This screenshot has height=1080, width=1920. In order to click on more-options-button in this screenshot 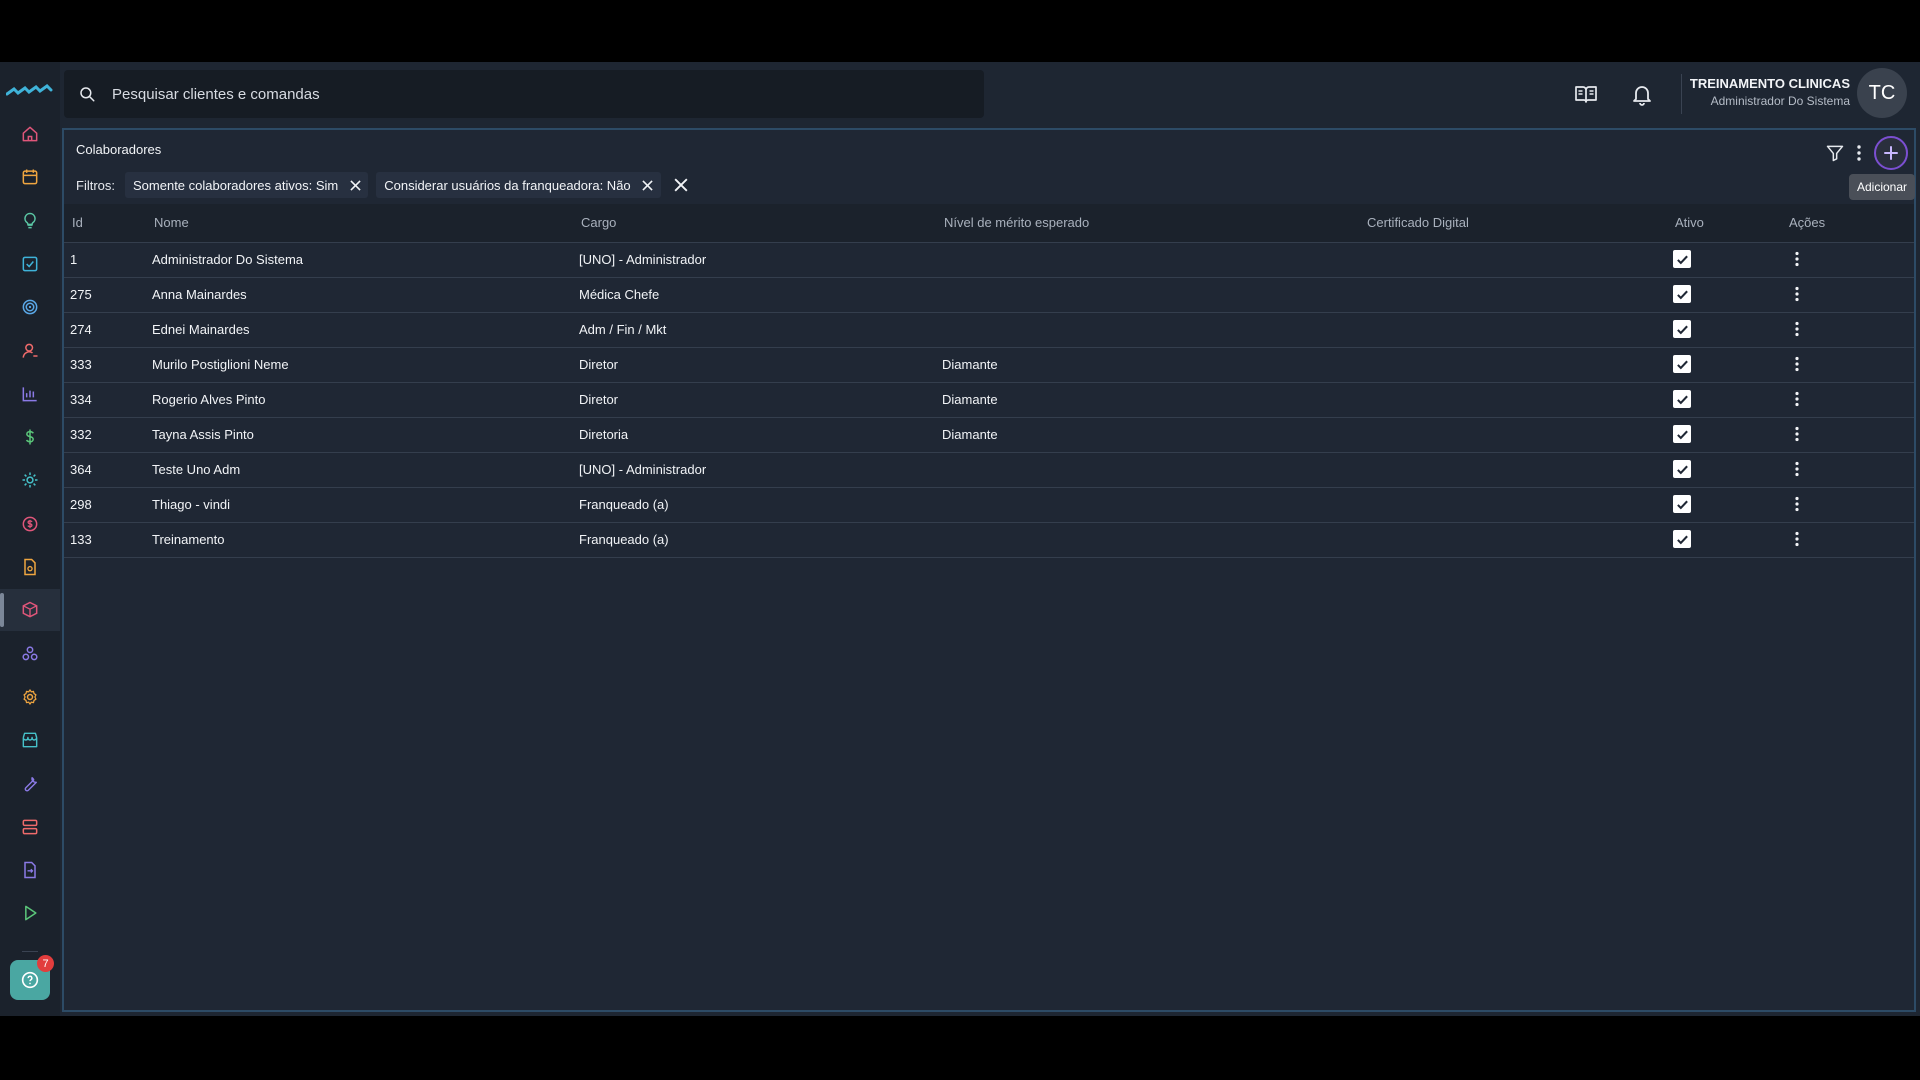, I will do `click(1859, 153)`.